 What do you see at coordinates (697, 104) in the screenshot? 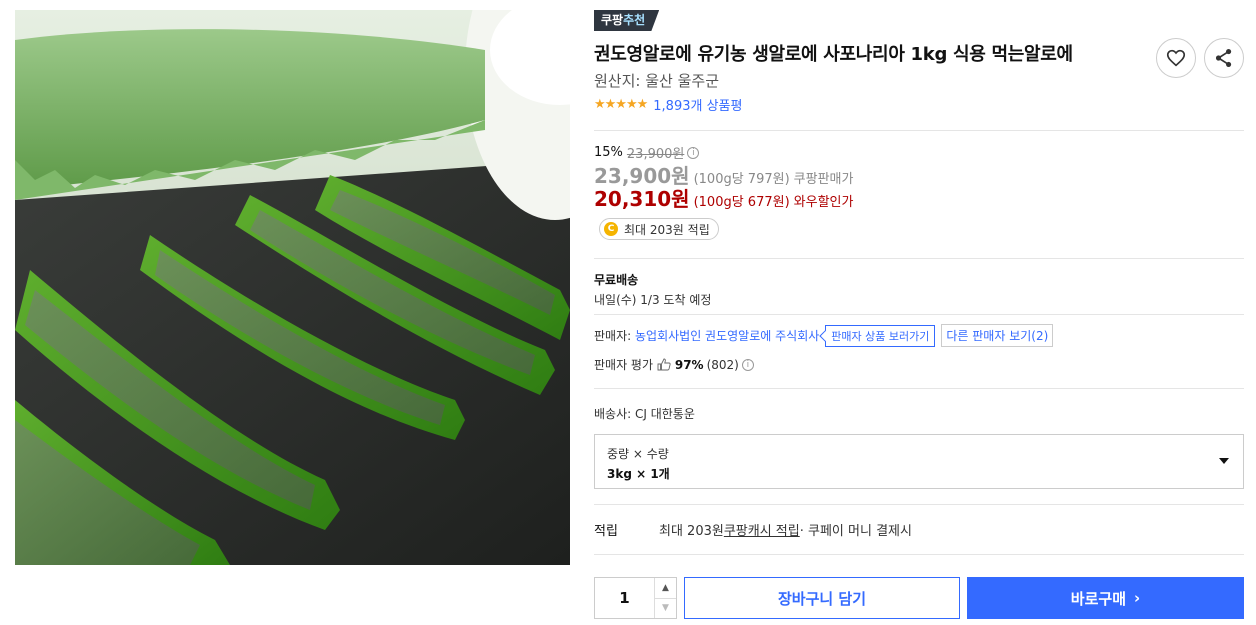
I see `review-count-link: 1,893개 상품평` at bounding box center [697, 104].